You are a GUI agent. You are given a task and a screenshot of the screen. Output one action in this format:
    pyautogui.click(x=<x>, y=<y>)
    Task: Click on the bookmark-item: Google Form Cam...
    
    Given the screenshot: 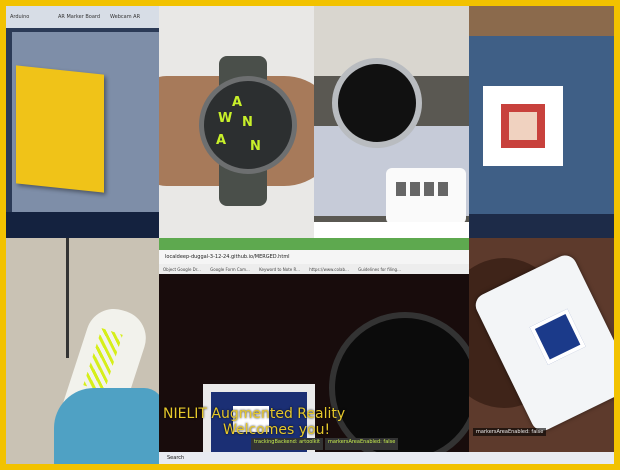 What is the action you would take?
    pyautogui.click(x=230, y=269)
    